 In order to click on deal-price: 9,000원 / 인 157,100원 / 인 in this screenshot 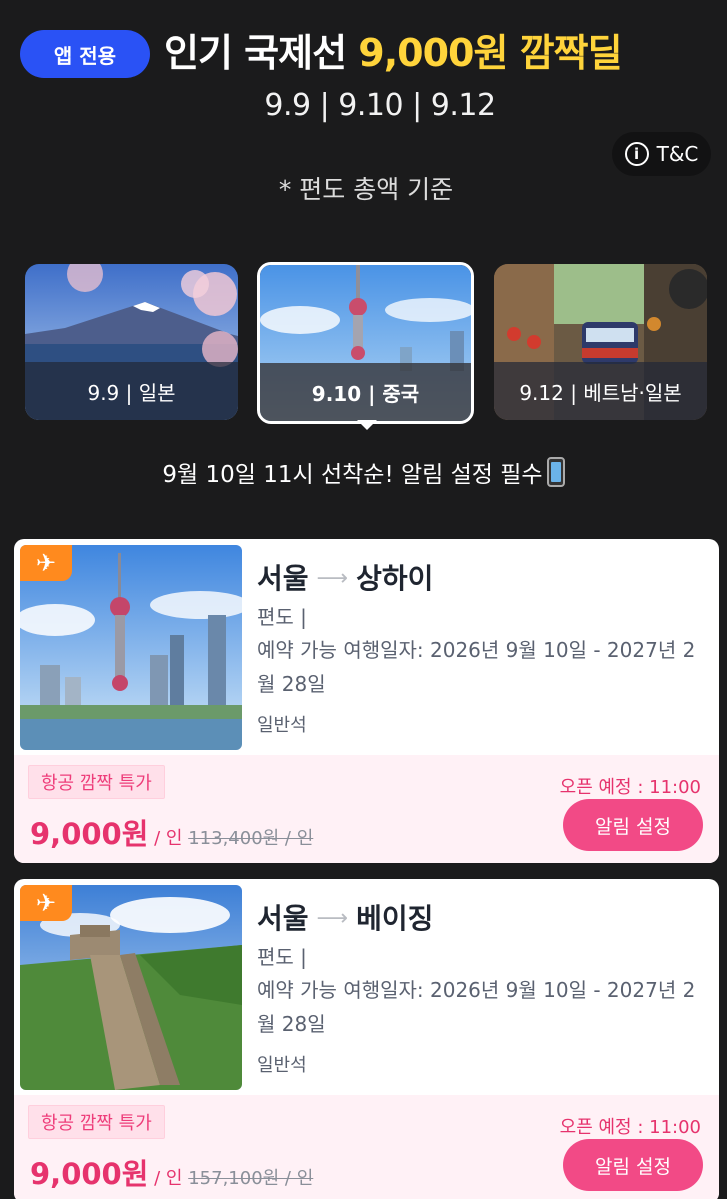, I will do `click(171, 1172)`.